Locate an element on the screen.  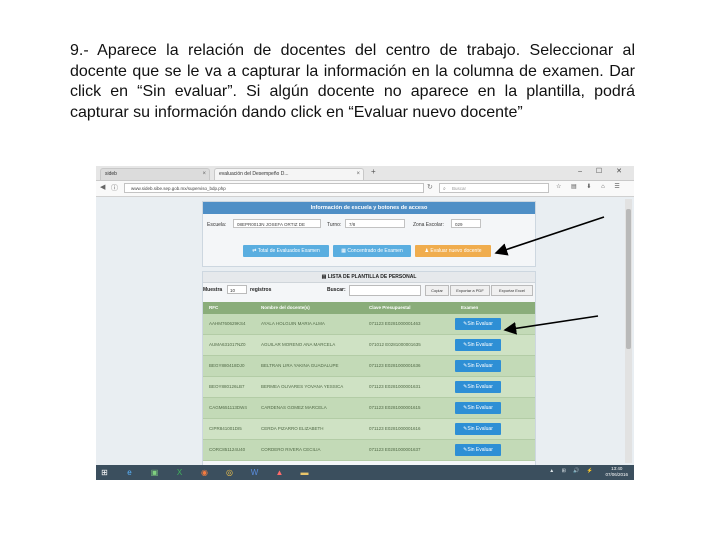
arrow-to-evaluar-nuevo is located at coordinates (549, 236).